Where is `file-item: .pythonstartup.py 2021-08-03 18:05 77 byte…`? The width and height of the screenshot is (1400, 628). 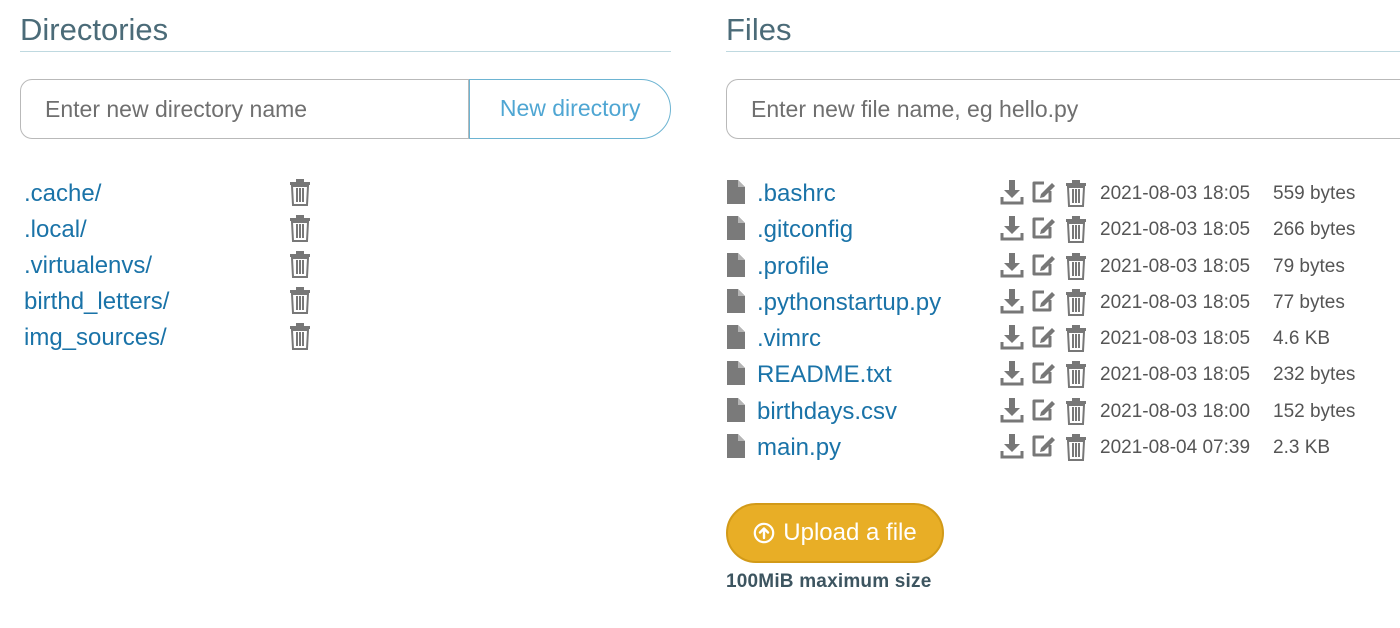 file-item: .pythonstartup.py 2021-08-03 18:05 77 byte… is located at coordinates (1063, 303).